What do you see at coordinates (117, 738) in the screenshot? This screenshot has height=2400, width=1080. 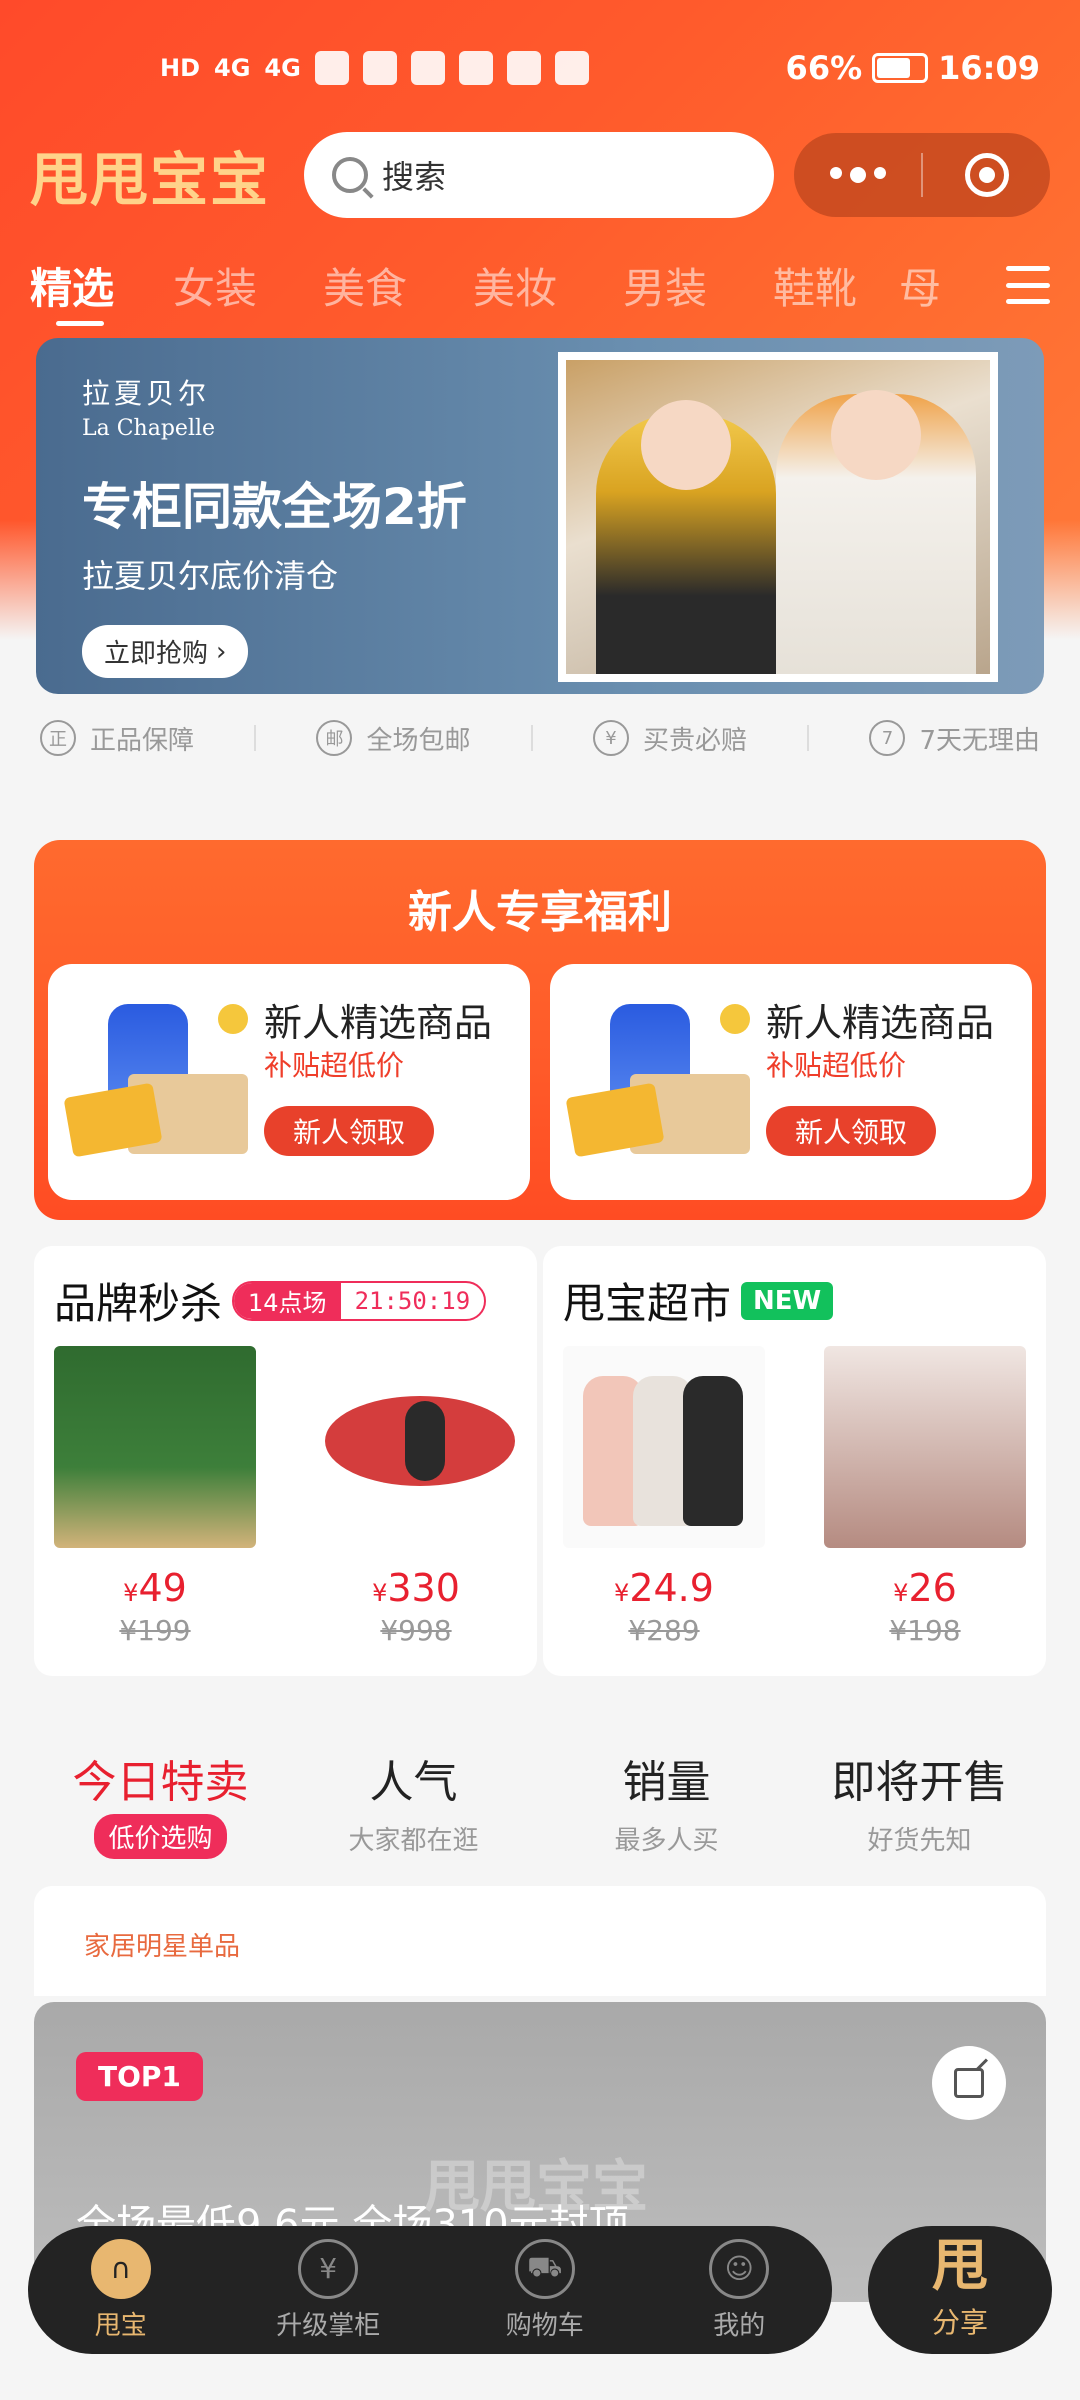 I see `guarantee-authentic: 正 正品保障` at bounding box center [117, 738].